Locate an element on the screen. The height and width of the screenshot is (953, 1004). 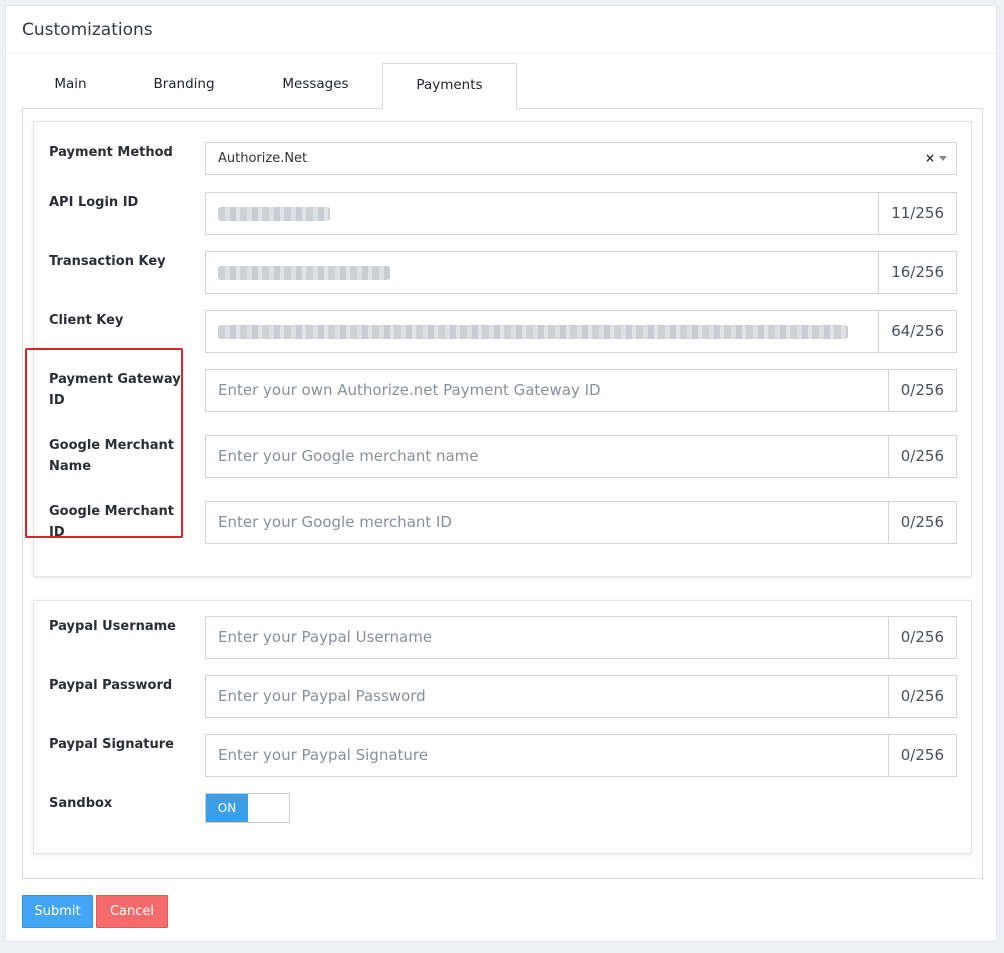
tab-bar: Main Branding Messages Payments is located at coordinates (501, 86).